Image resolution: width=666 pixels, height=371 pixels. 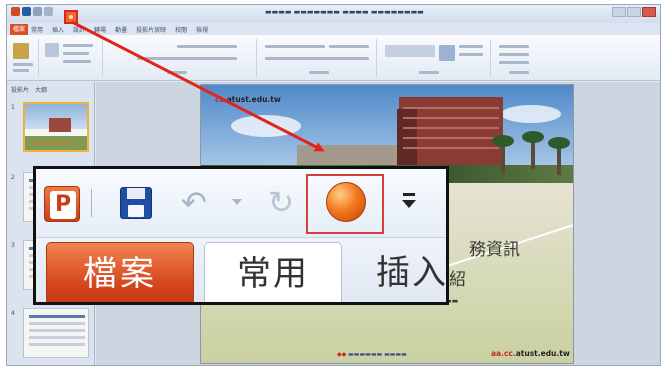 I want to click on maximize-button, so click(x=634, y=12).